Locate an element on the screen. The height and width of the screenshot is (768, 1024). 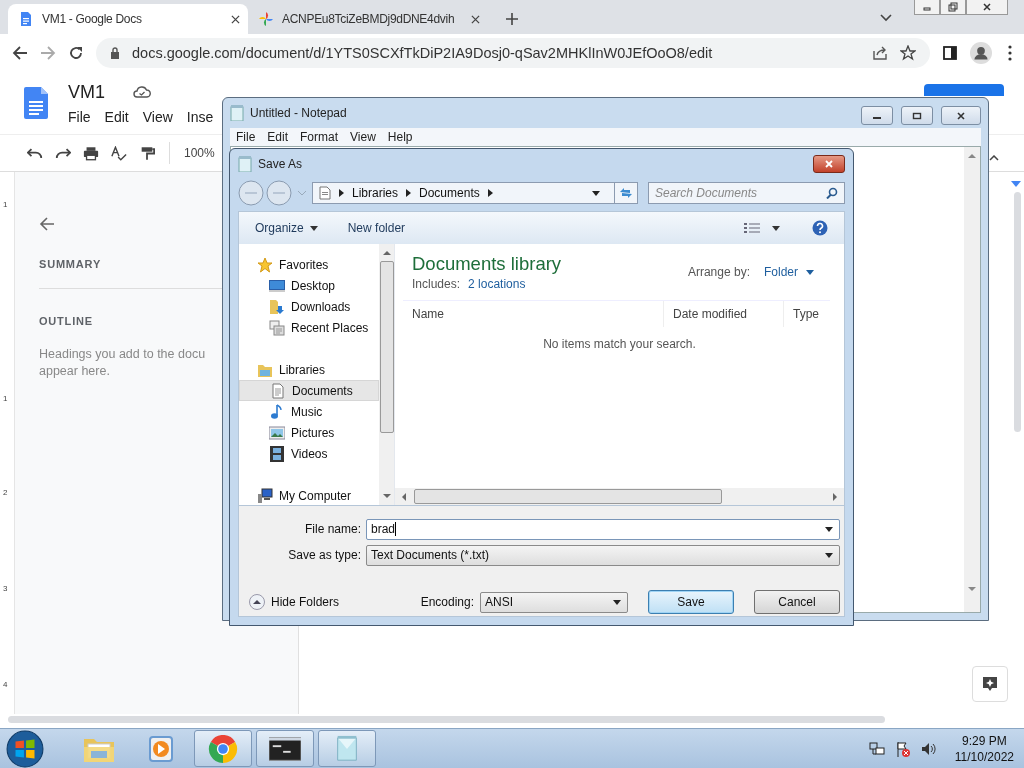
new-tab-icon is located at coordinates (512, 19).